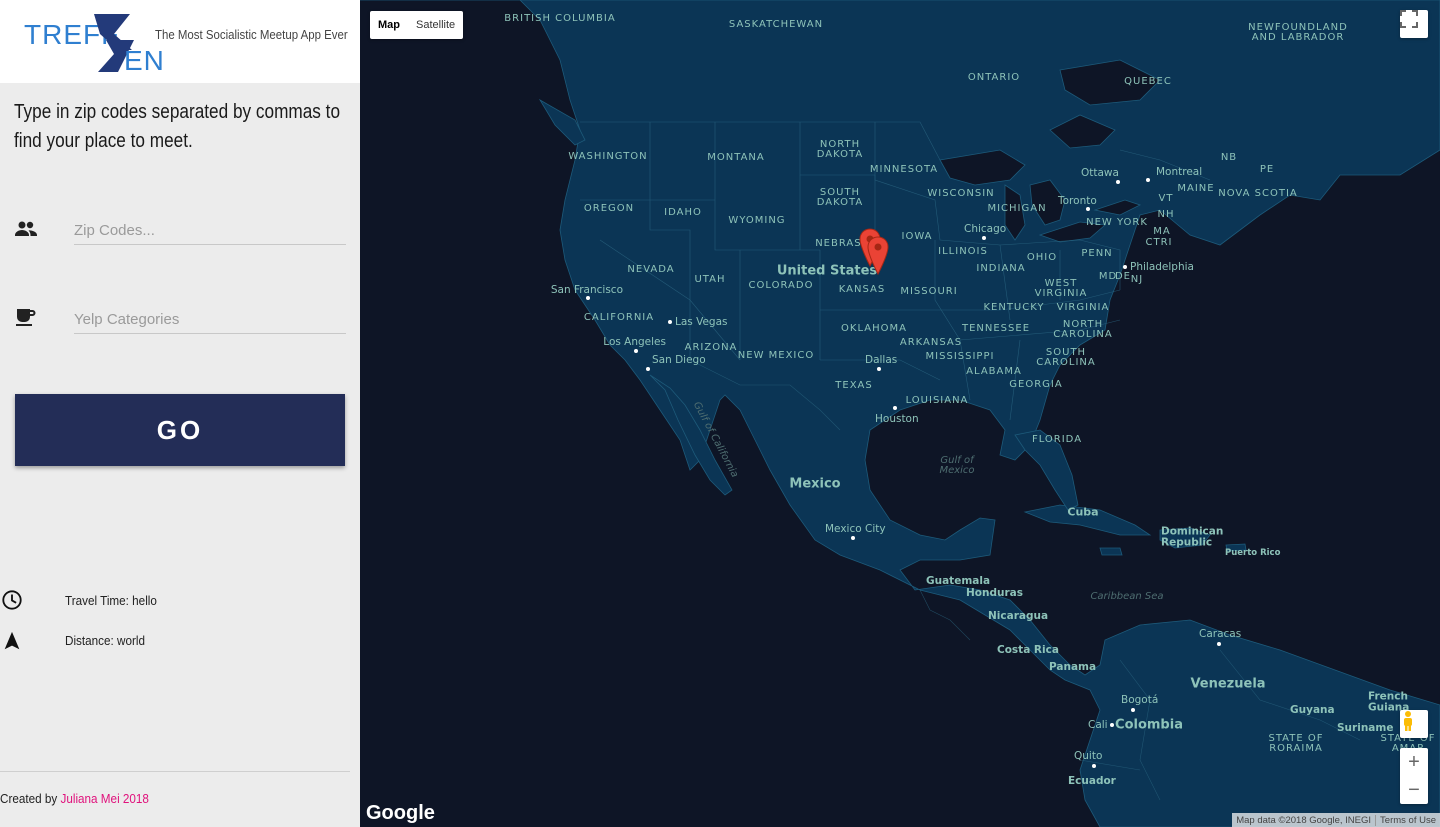 The image size is (1440, 827). What do you see at coordinates (1414, 790) in the screenshot?
I see `zoom-out-button: −` at bounding box center [1414, 790].